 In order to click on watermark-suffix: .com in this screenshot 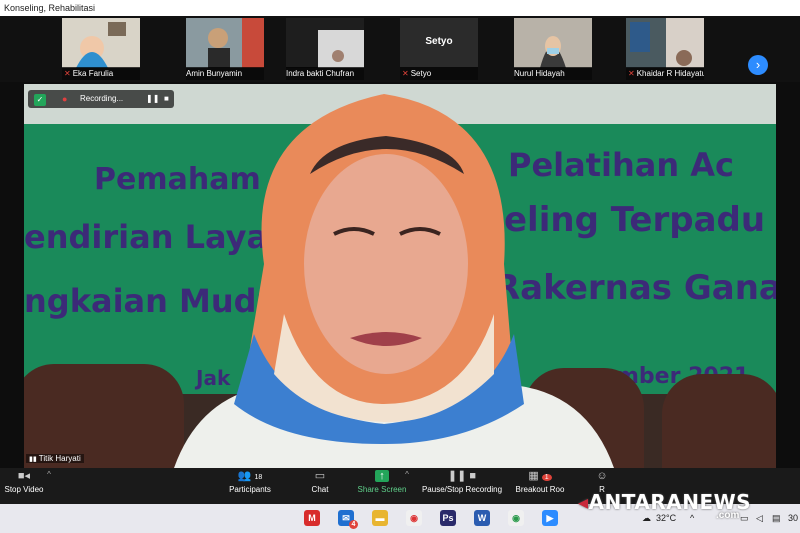, I will do `click(728, 515)`.